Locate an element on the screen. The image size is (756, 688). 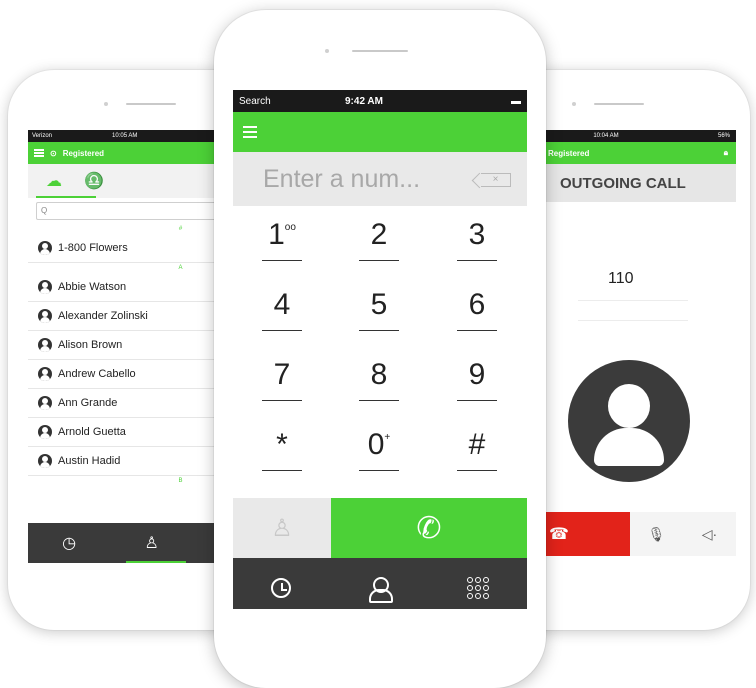
key-5: 5 is located at coordinates (379, 309).